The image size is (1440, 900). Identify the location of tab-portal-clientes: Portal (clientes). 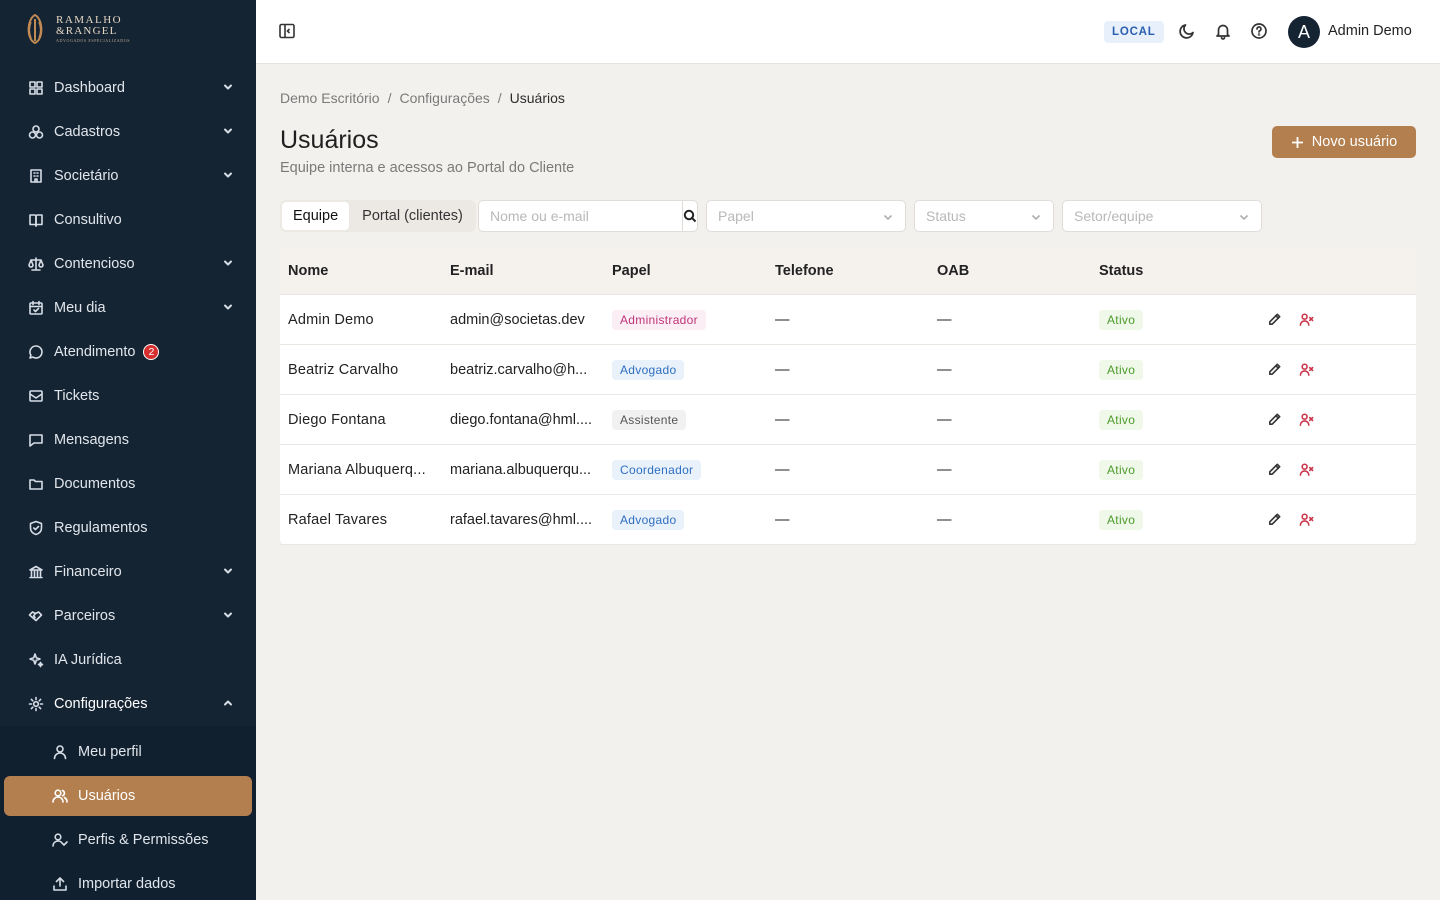
(412, 216).